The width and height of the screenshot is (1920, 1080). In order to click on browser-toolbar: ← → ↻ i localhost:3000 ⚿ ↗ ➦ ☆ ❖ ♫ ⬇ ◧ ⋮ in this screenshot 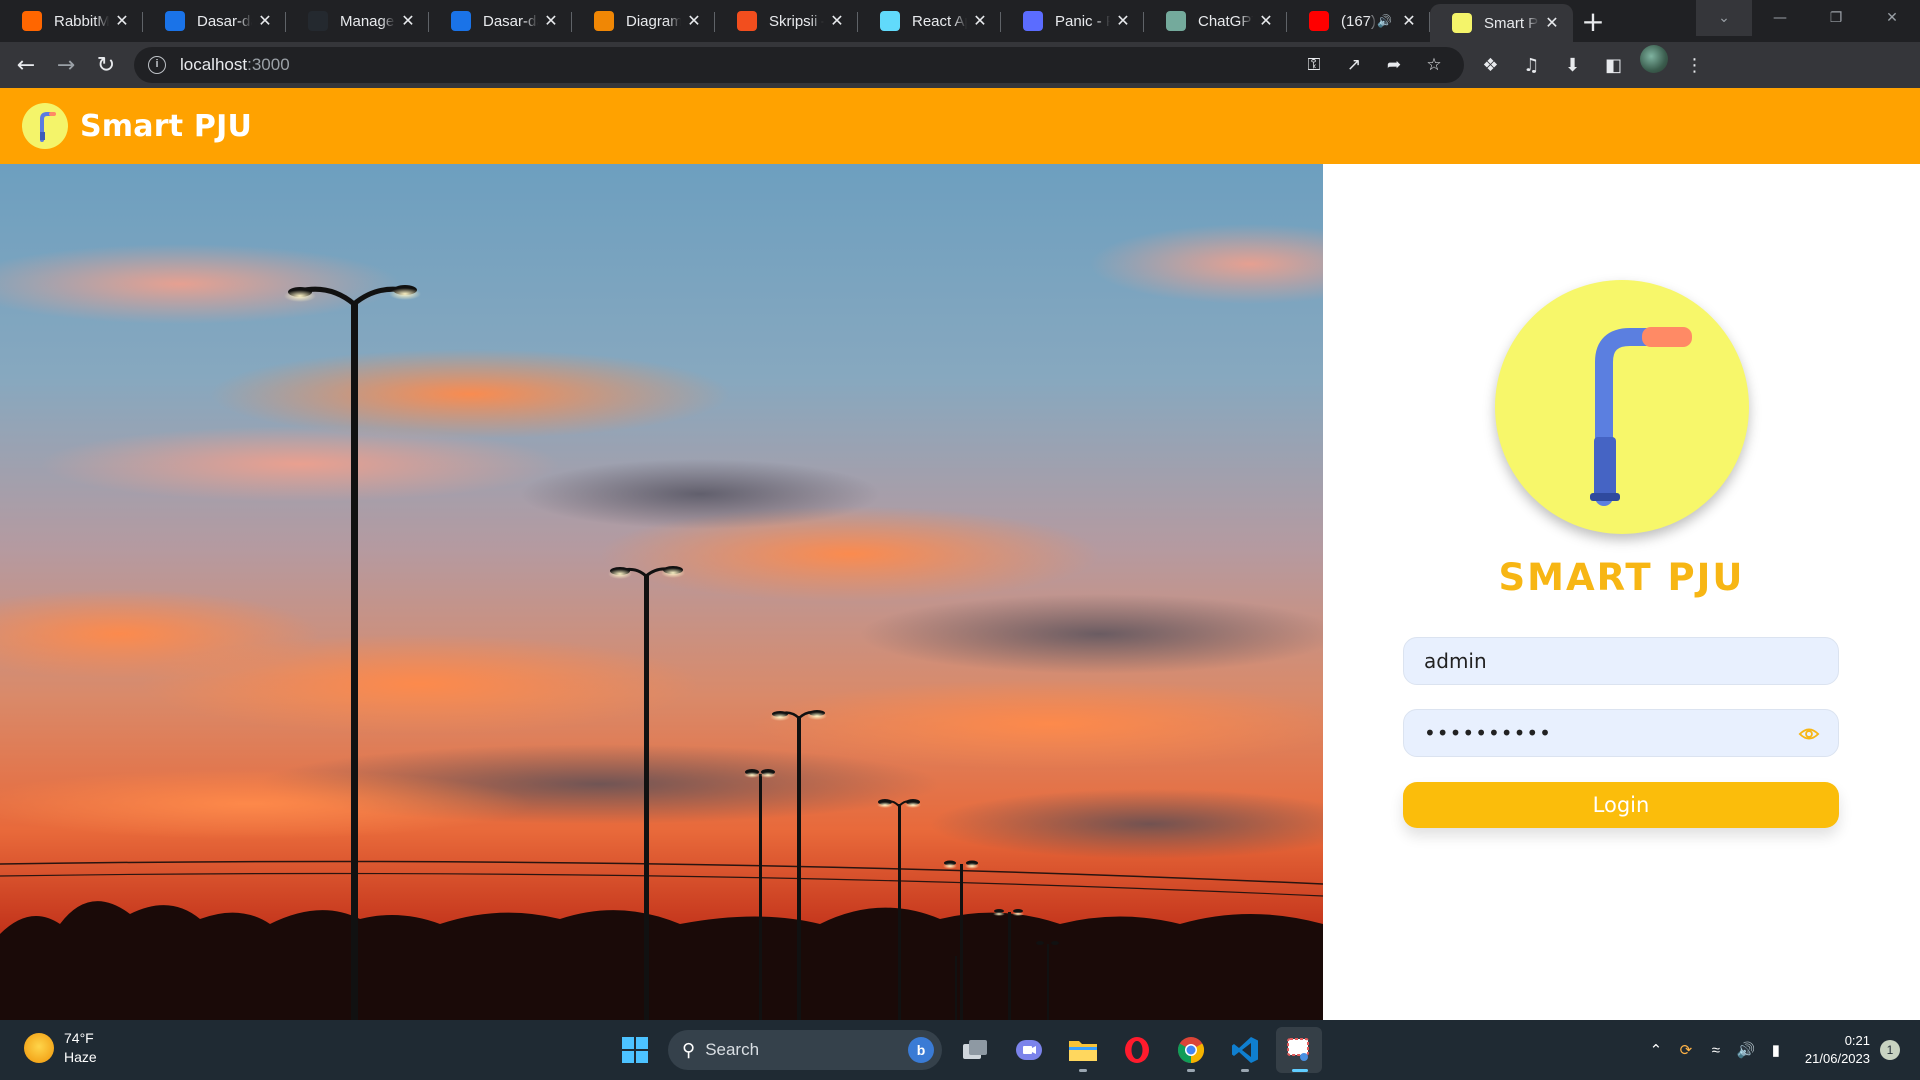, I will do `click(960, 65)`.